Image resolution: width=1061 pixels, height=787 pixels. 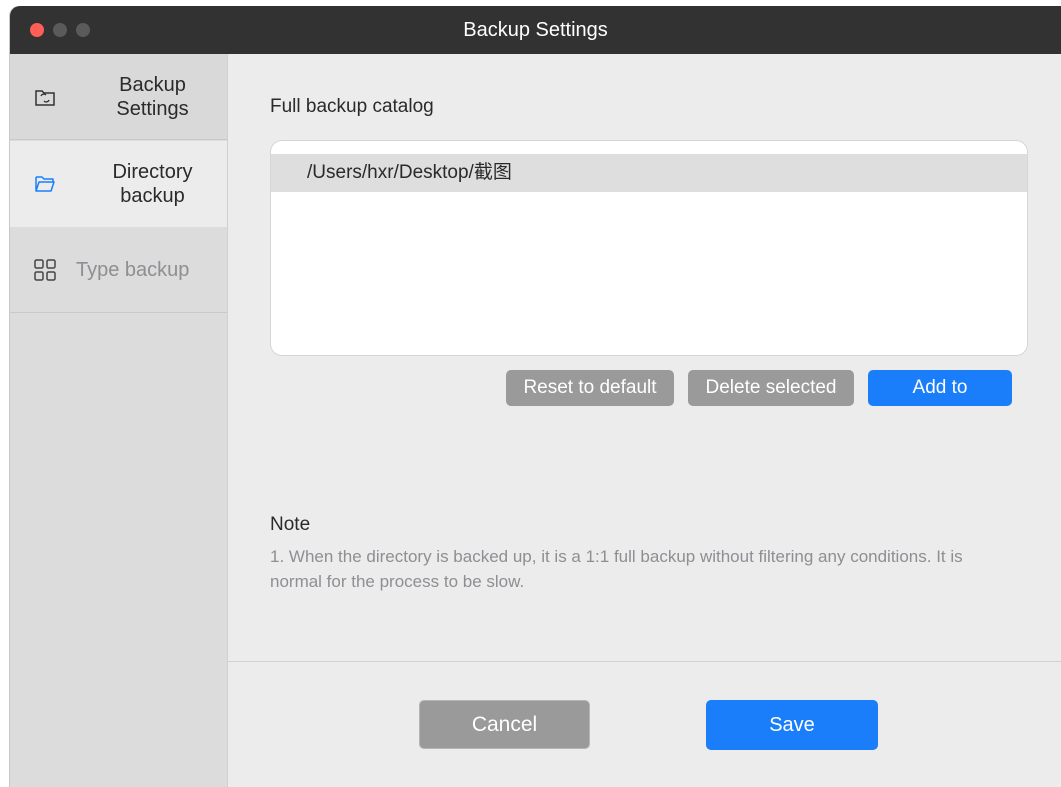 I want to click on sidebar-item-backup-settings: Backup Settings, so click(x=118, y=97).